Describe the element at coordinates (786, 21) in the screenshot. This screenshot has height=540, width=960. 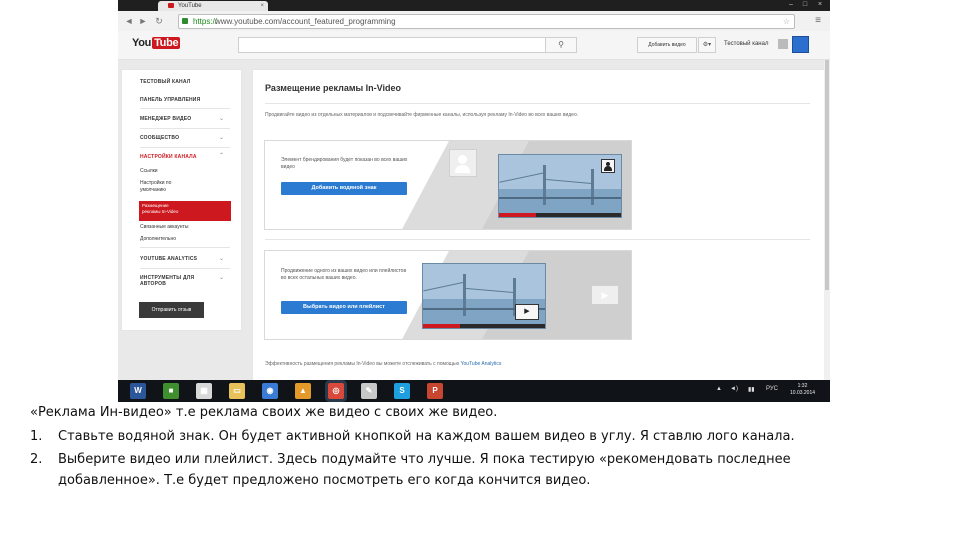
I see `bookmark-star-icon: ☆` at that location.